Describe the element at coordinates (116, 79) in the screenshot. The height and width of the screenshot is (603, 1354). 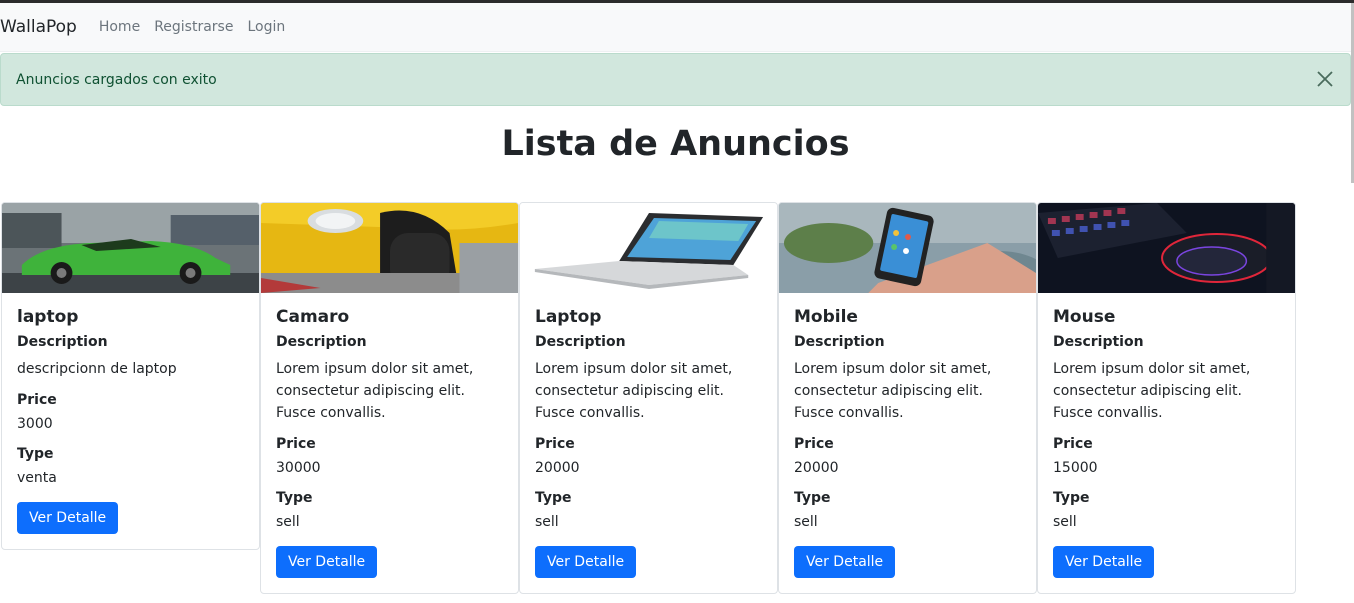
I see `alert-message: Anuncios cargados con exito` at that location.